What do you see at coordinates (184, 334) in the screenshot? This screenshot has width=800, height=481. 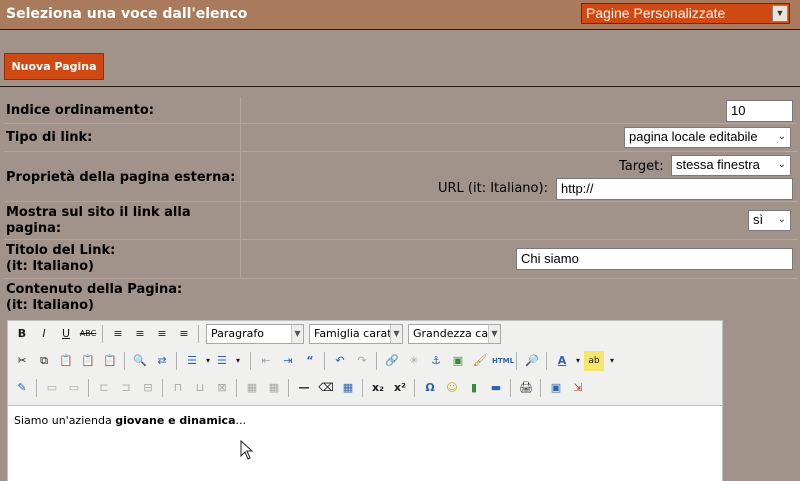 I see `align-justify-icon: ≡` at bounding box center [184, 334].